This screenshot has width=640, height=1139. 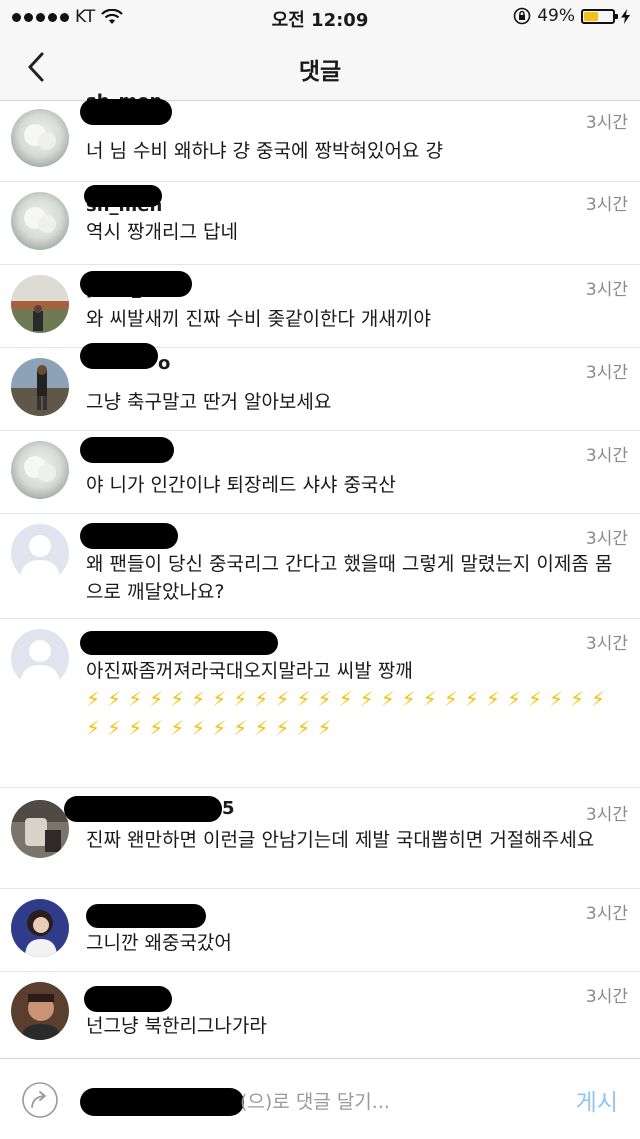 What do you see at coordinates (522, 16) in the screenshot?
I see `orientation-lock-icon` at bounding box center [522, 16].